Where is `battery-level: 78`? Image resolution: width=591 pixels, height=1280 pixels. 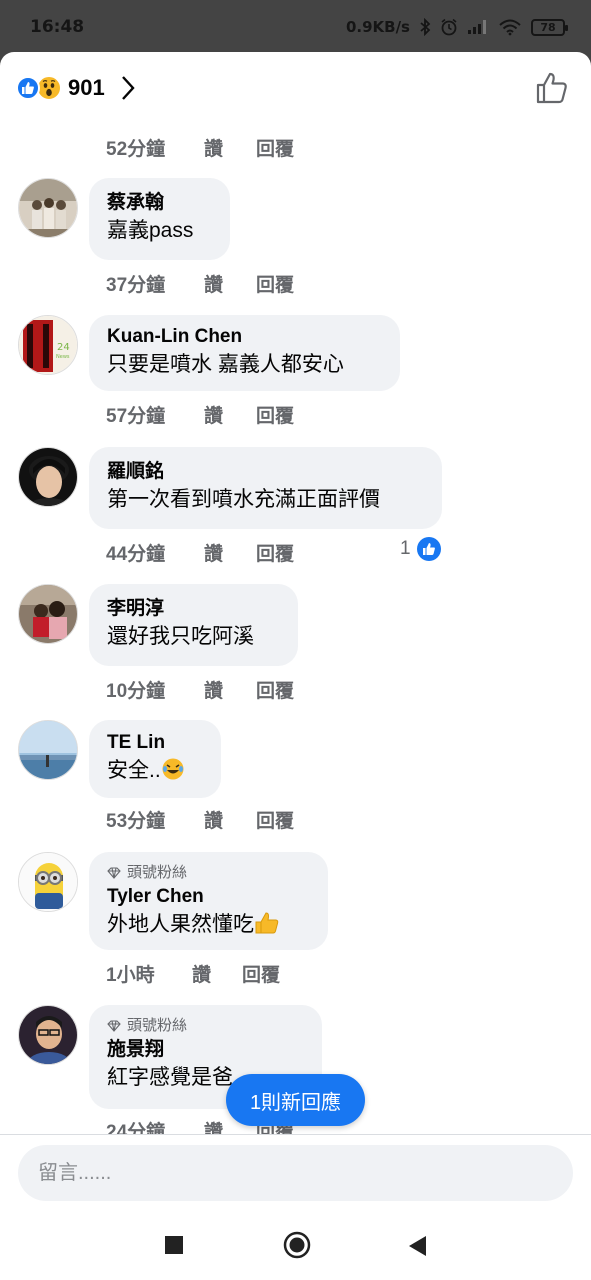
battery-level: 78 is located at coordinates (548, 27).